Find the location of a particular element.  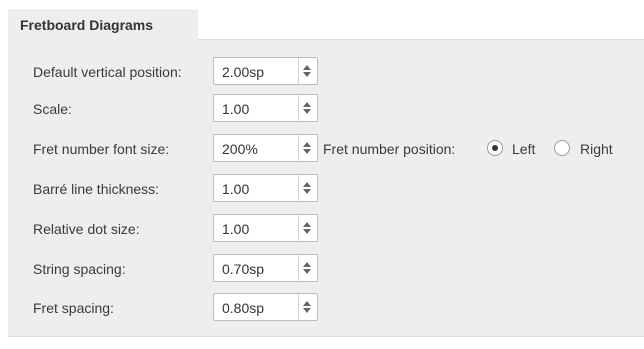

fret-number-font-size-label: Fret number font size: is located at coordinates (101, 149).